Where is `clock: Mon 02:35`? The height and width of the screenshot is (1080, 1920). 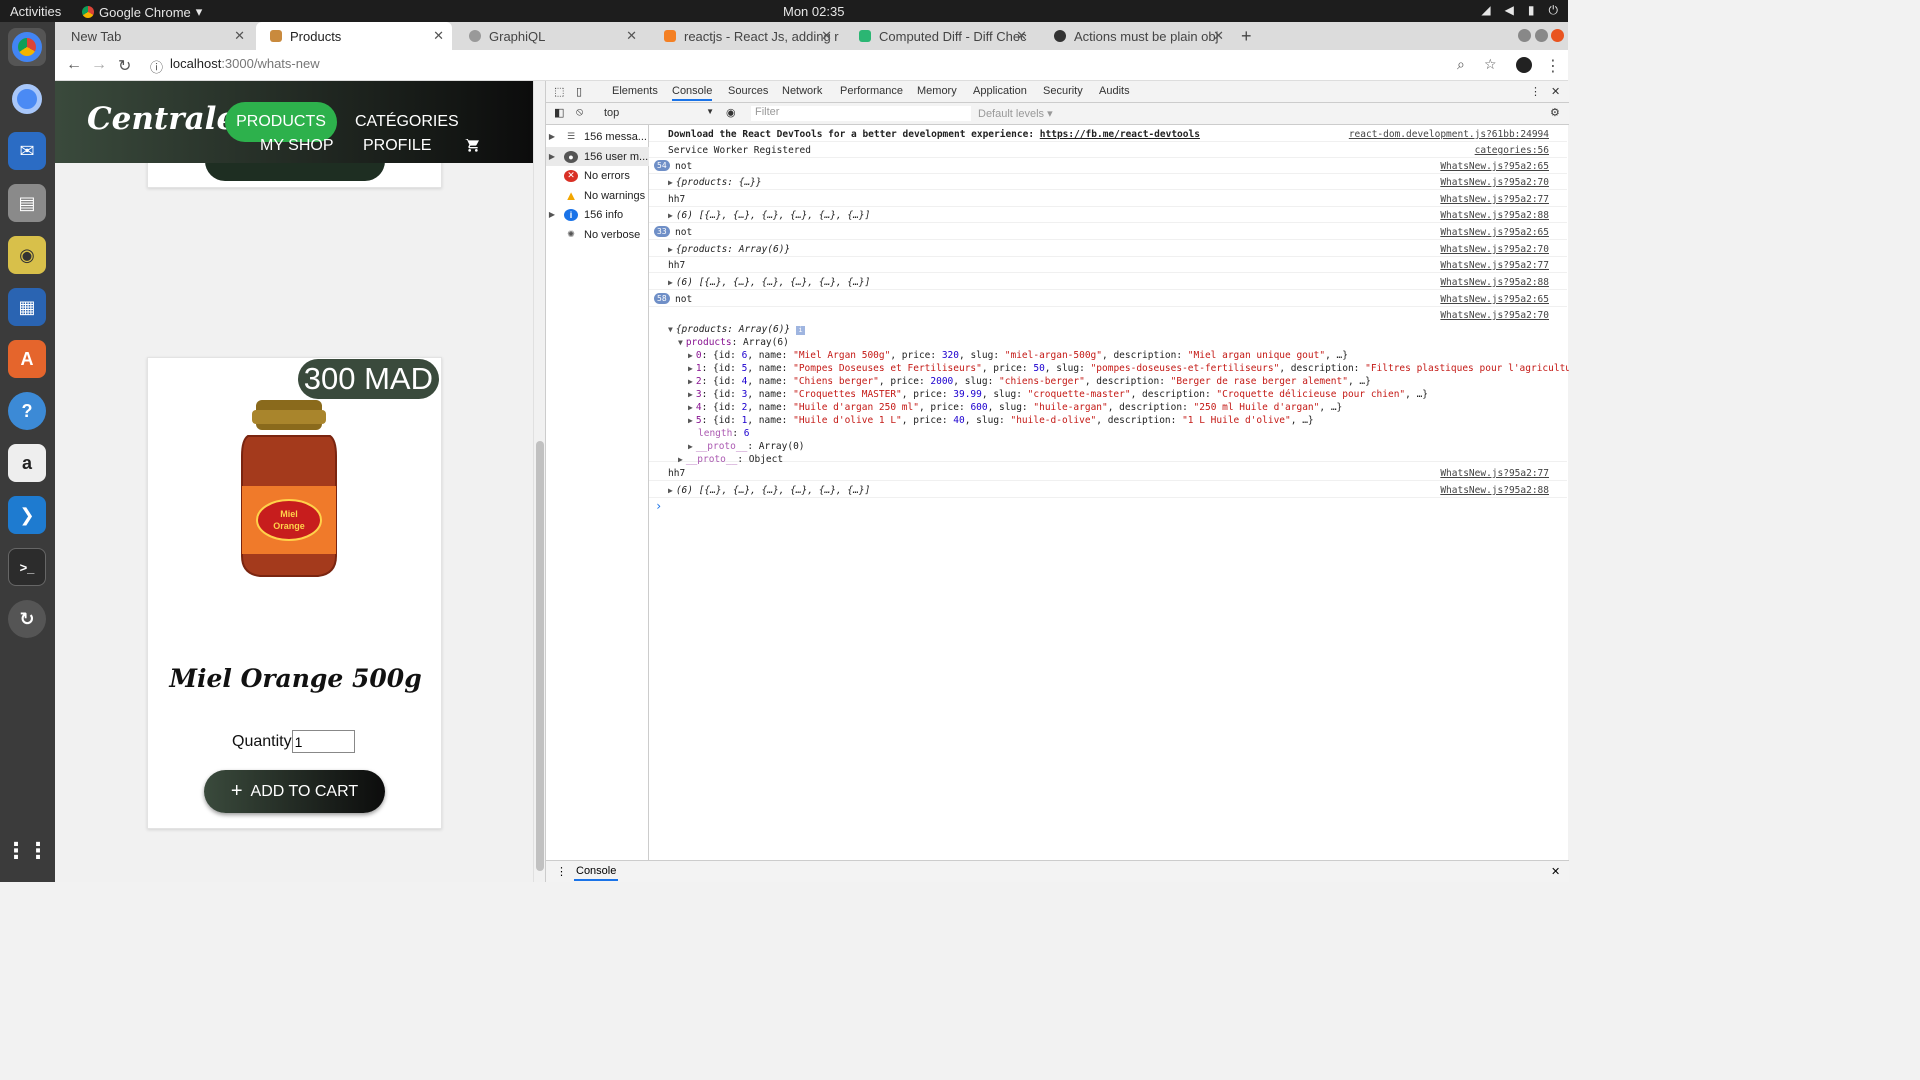 clock: Mon 02:35 is located at coordinates (813, 11).